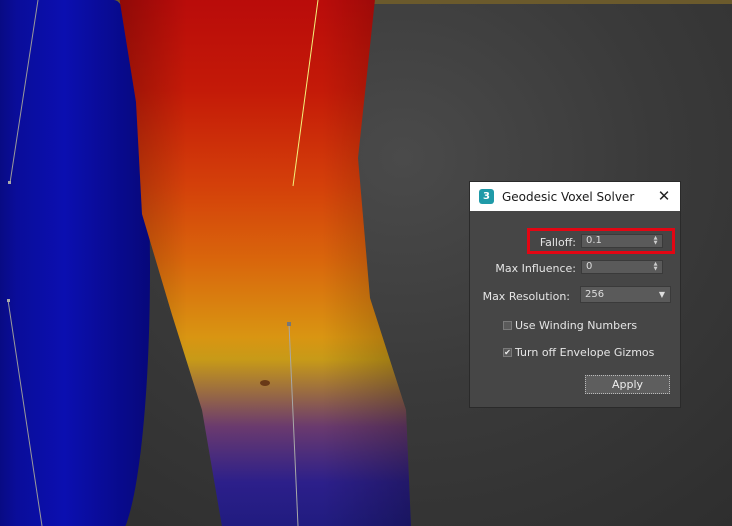  I want to click on bone-lower-left, so click(25, 412).